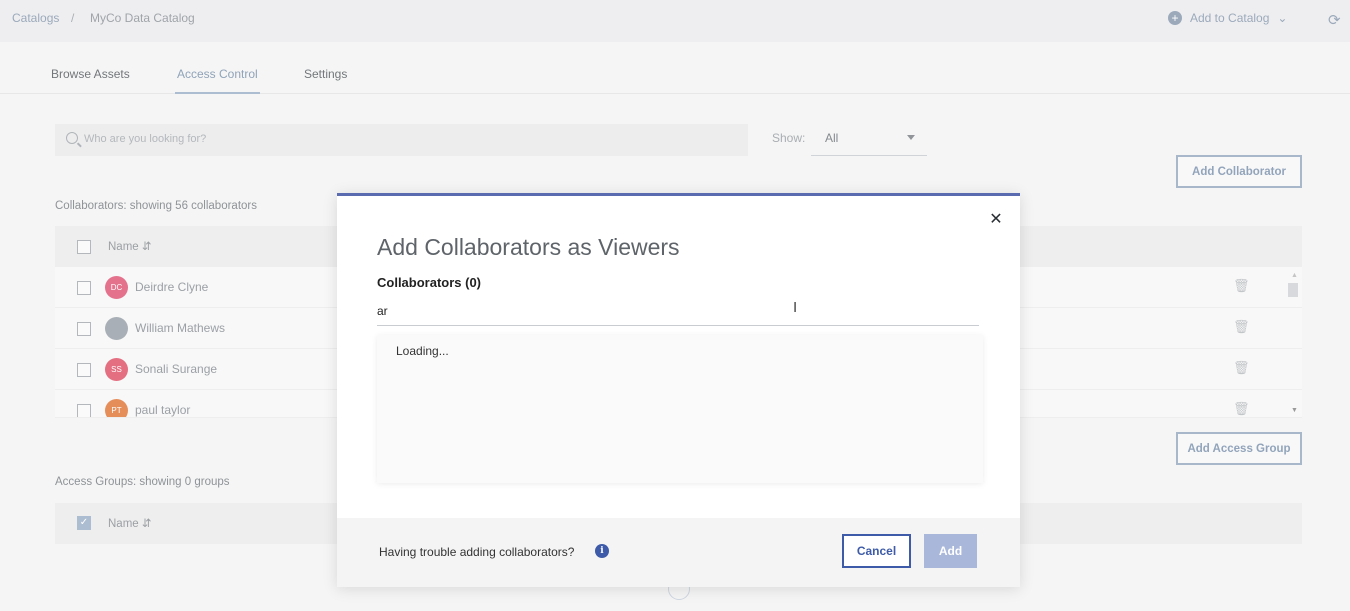 Image resolution: width=1350 pixels, height=611 pixels. Describe the element at coordinates (602, 551) in the screenshot. I see `info-icon: i` at that location.